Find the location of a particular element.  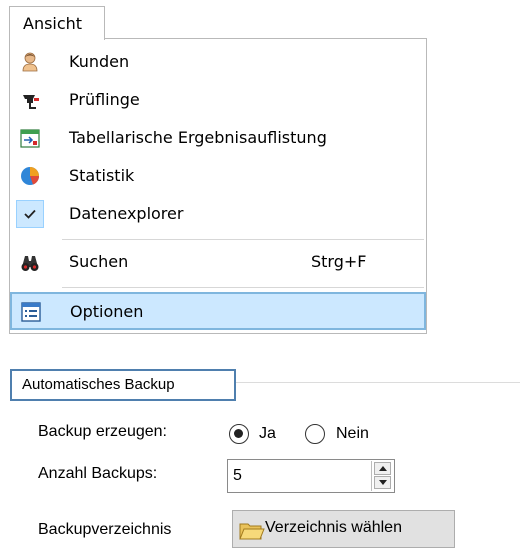

menu-item-label: Datenexplorer is located at coordinates (126, 213).